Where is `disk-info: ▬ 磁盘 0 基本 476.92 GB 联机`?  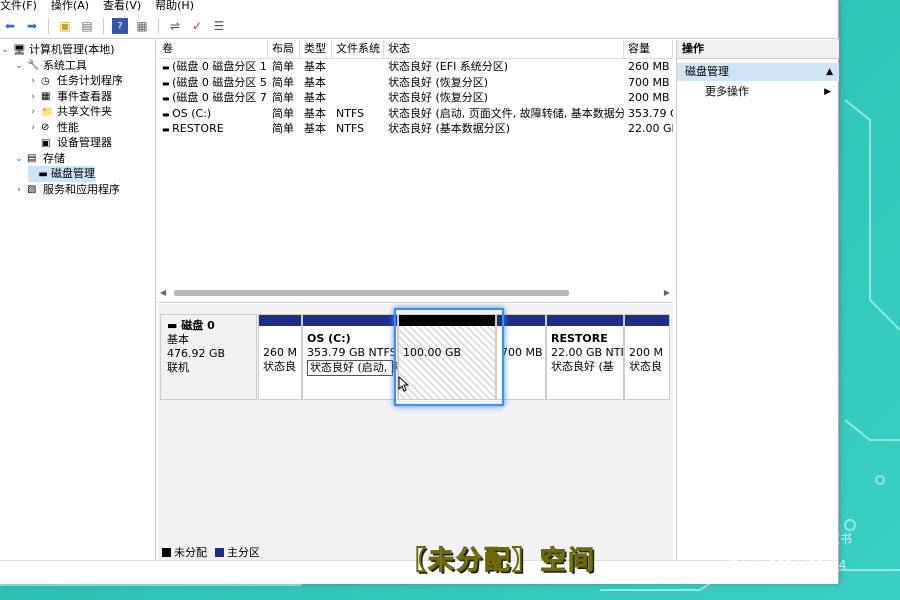
disk-info: ▬ 磁盘 0 基本 476.92 GB 联机 is located at coordinates (208, 357).